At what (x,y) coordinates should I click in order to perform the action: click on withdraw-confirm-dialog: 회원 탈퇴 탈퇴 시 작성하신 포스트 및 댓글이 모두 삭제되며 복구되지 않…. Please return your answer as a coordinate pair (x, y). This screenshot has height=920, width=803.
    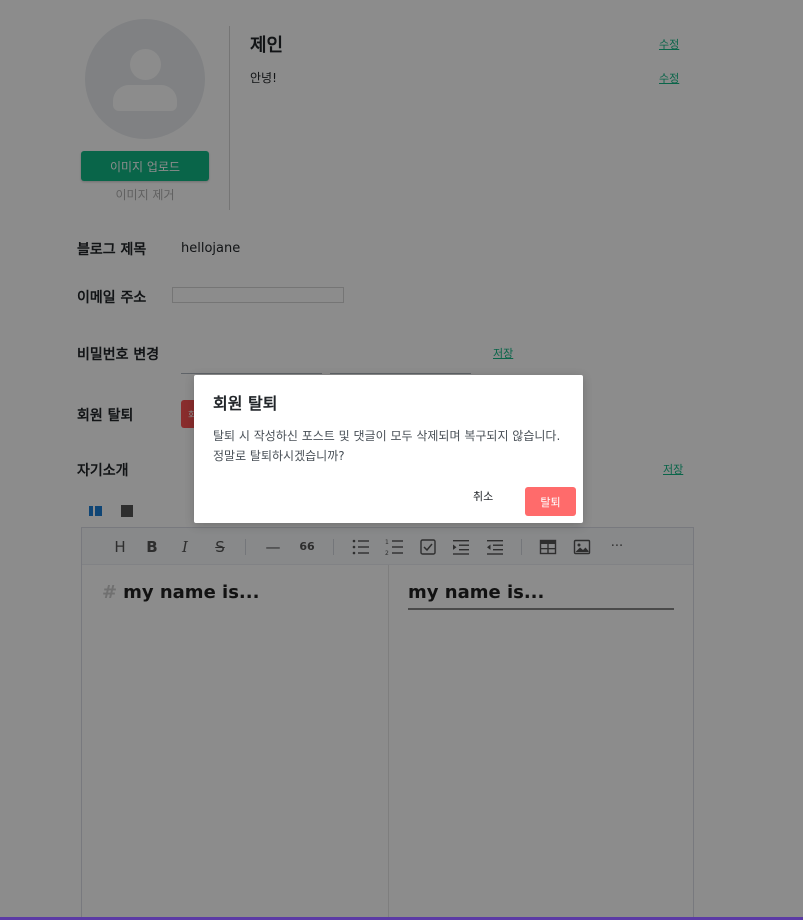
    Looking at the image, I should click on (388, 449).